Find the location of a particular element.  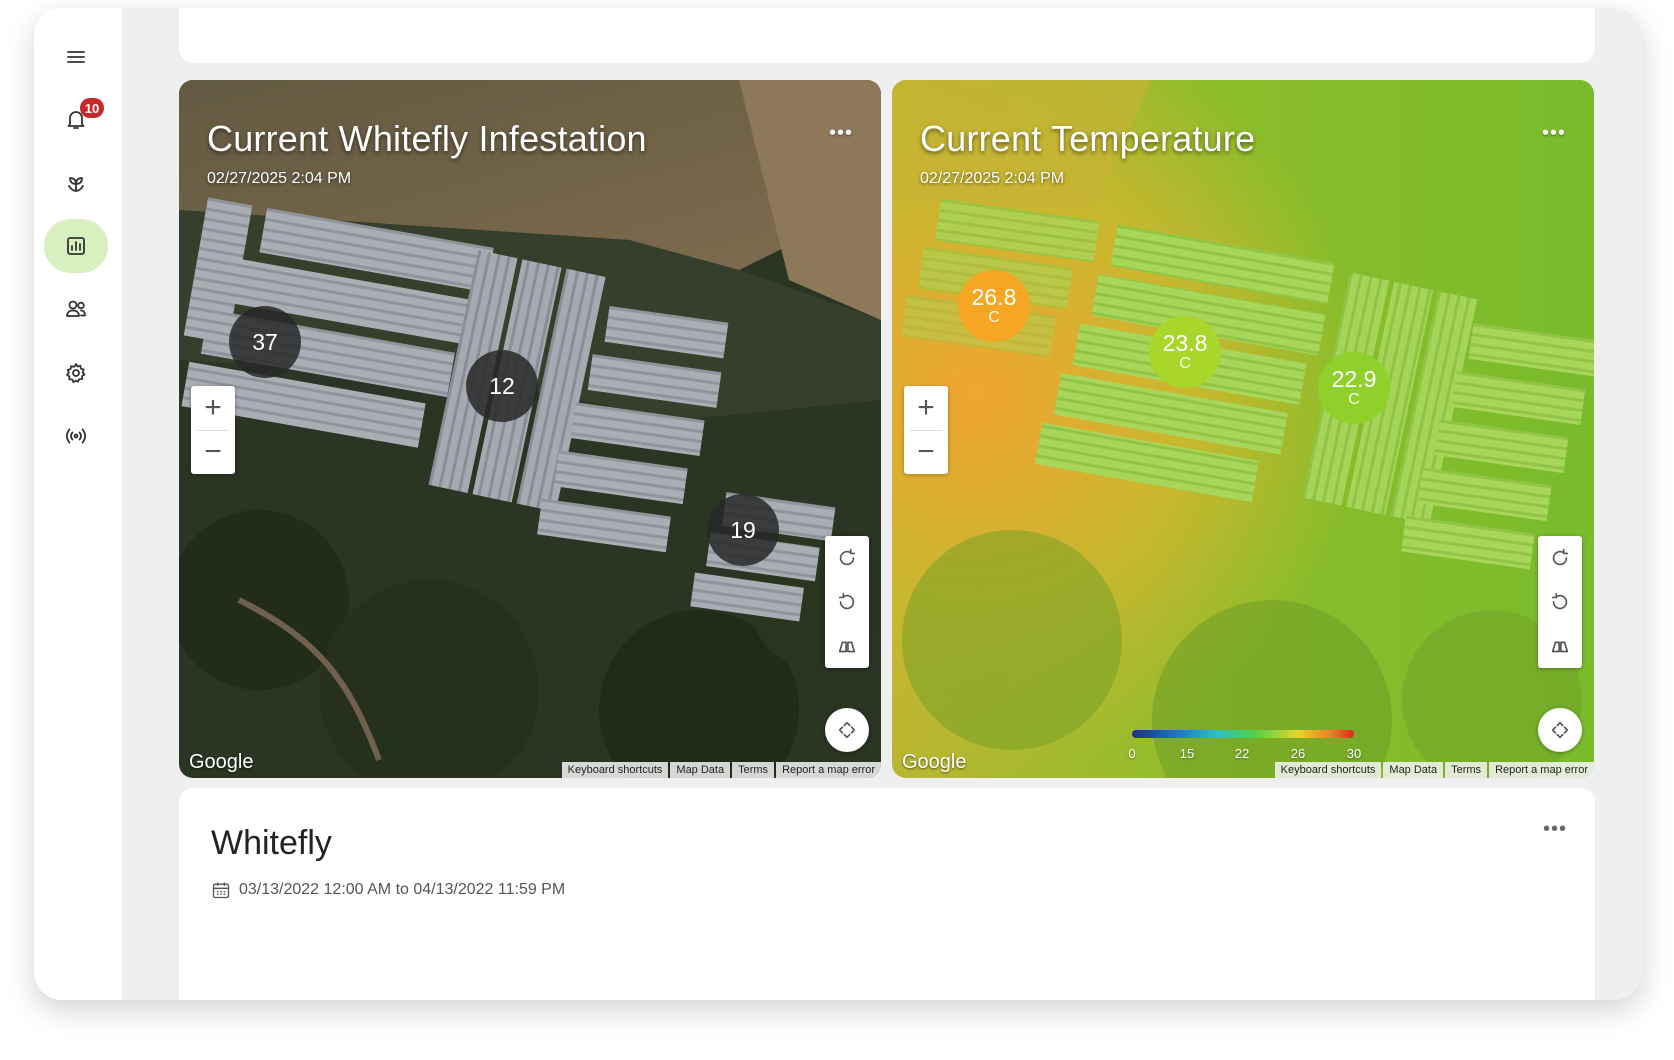

temperature-map-timestamp: 02/27/2025 2:04 PM is located at coordinates (992, 178).